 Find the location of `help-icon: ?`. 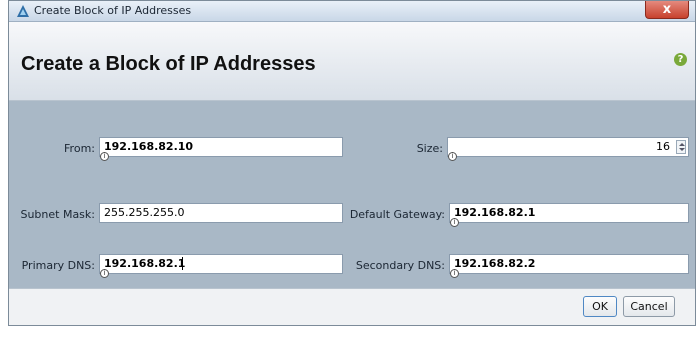

help-icon: ? is located at coordinates (680, 59).